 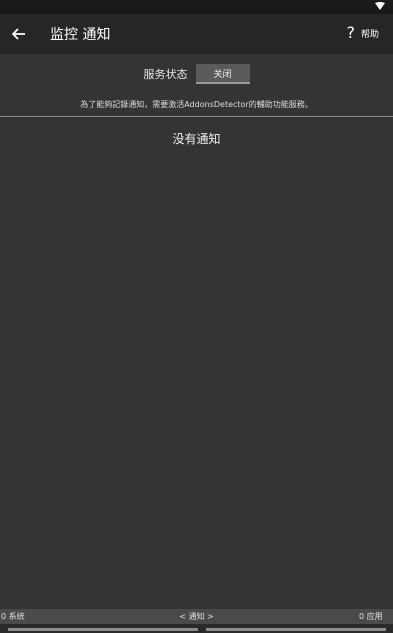 What do you see at coordinates (369, 34) in the screenshot?
I see `help-label: 帮助` at bounding box center [369, 34].